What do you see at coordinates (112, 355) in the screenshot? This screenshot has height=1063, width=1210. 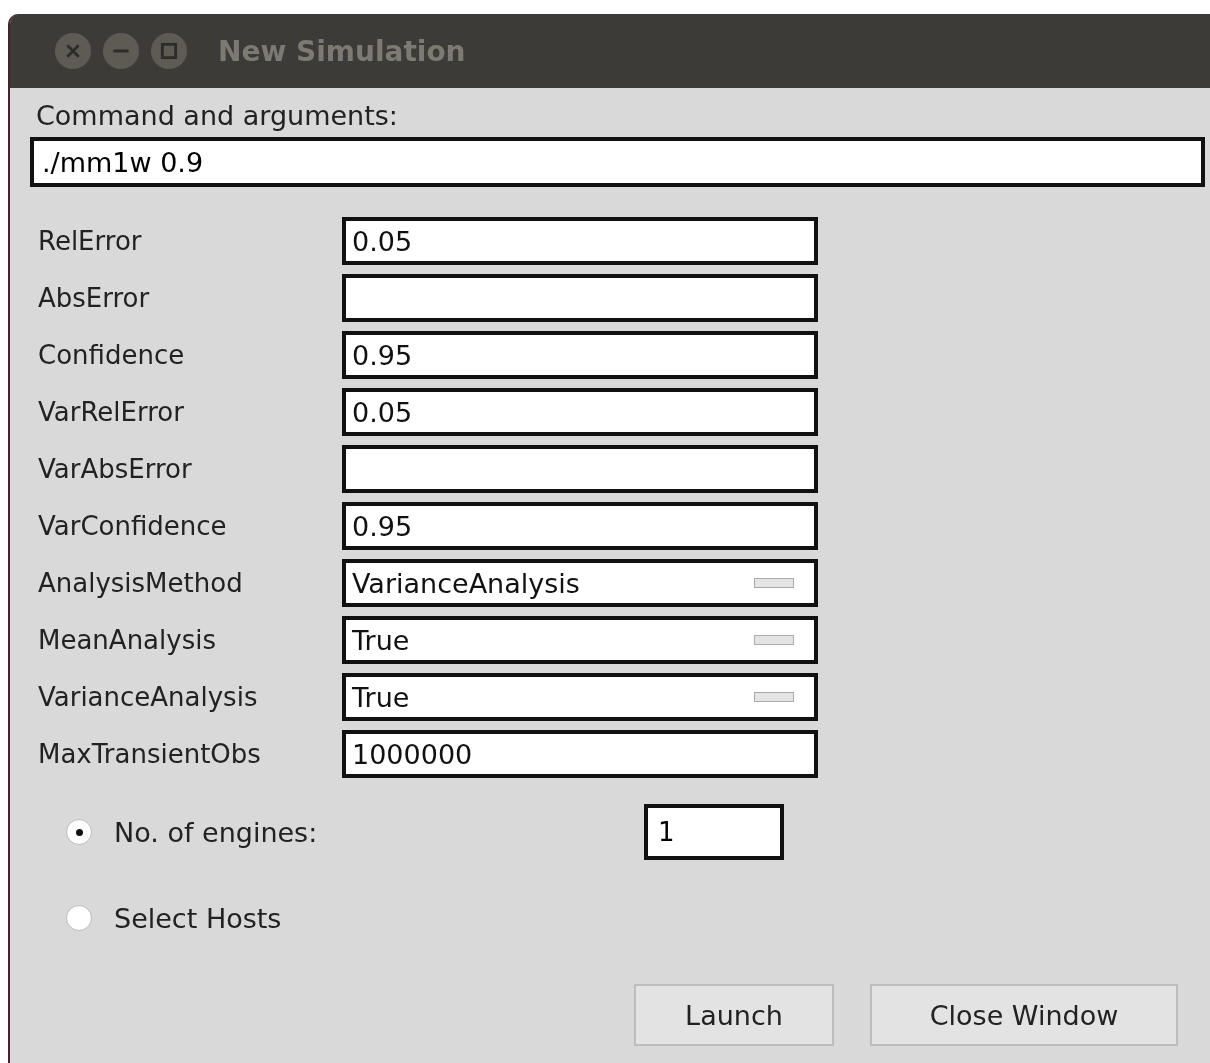 I see `field-label: Confidence` at bounding box center [112, 355].